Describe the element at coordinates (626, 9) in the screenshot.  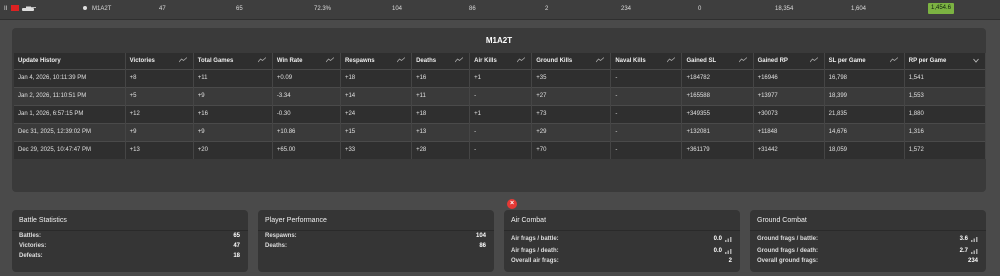
I see `stat-value: 234` at that location.